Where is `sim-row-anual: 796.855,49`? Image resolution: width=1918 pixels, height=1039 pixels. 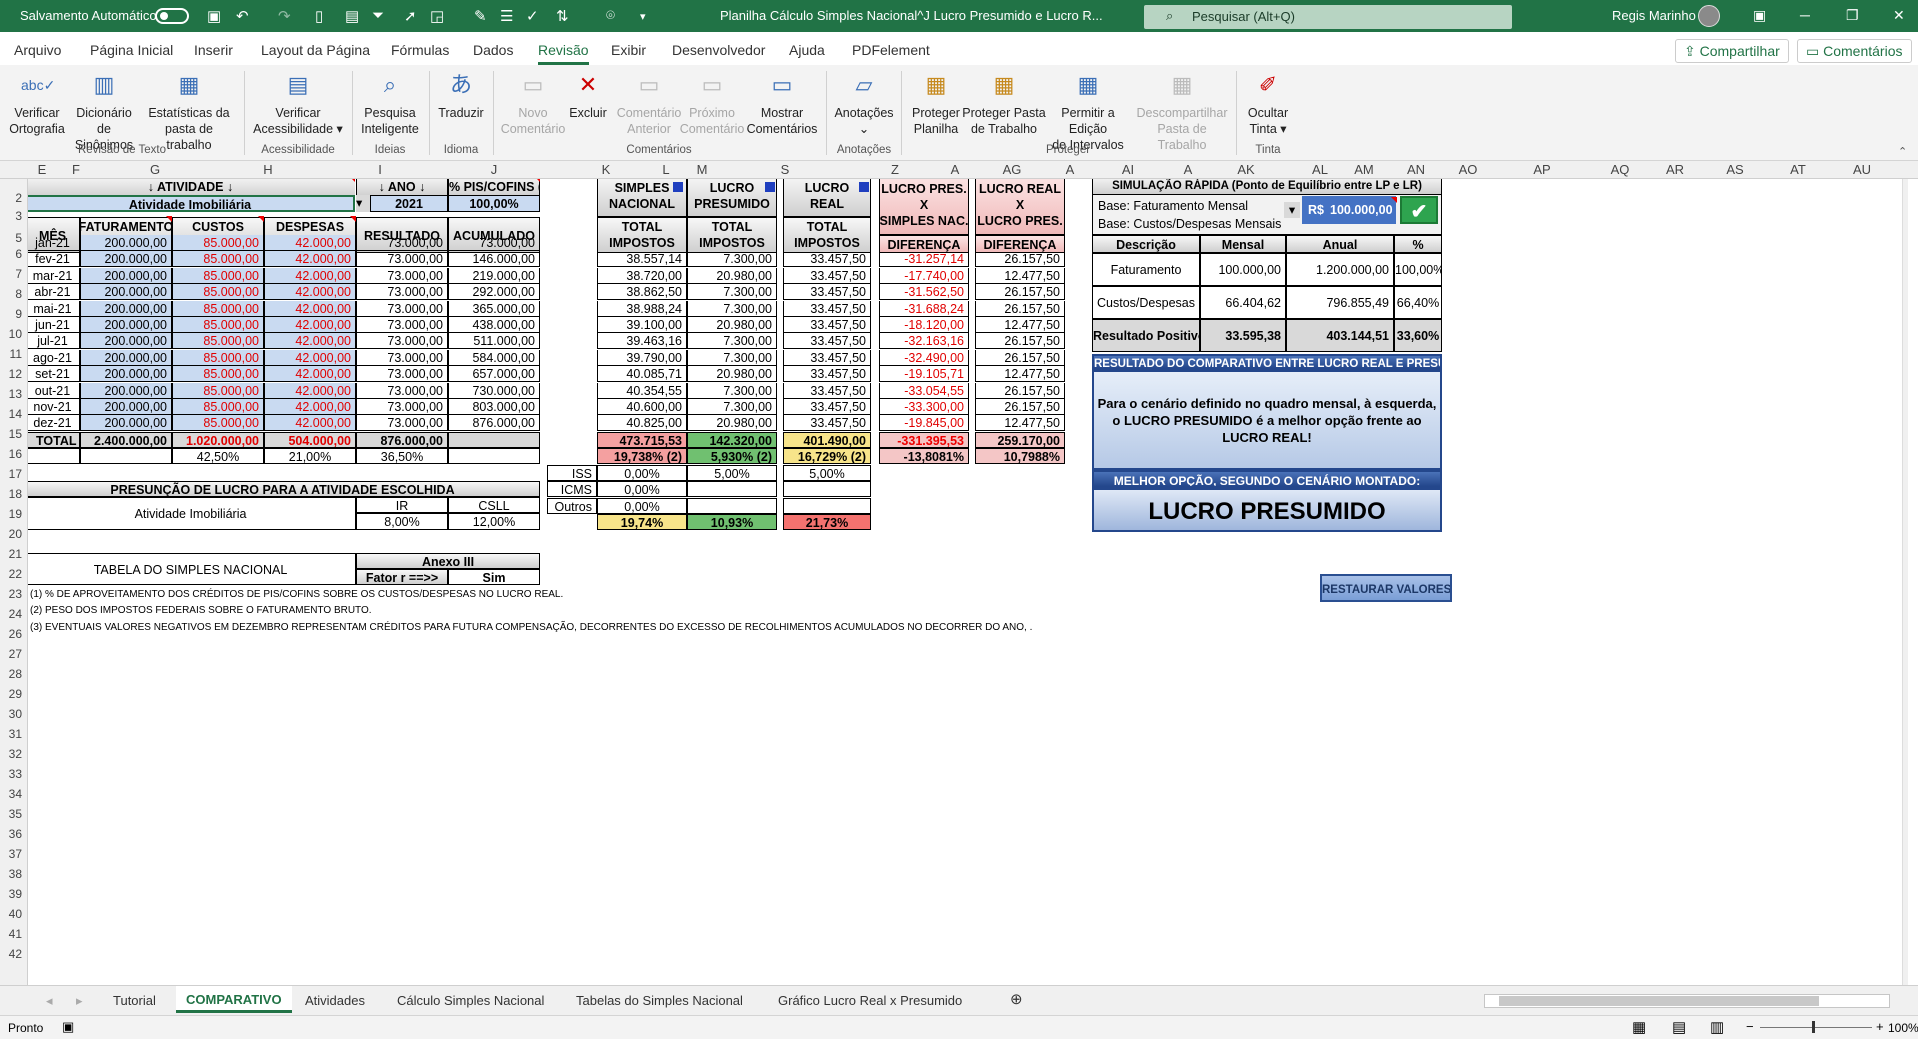
sim-row-anual: 796.855,49 is located at coordinates (1340, 302).